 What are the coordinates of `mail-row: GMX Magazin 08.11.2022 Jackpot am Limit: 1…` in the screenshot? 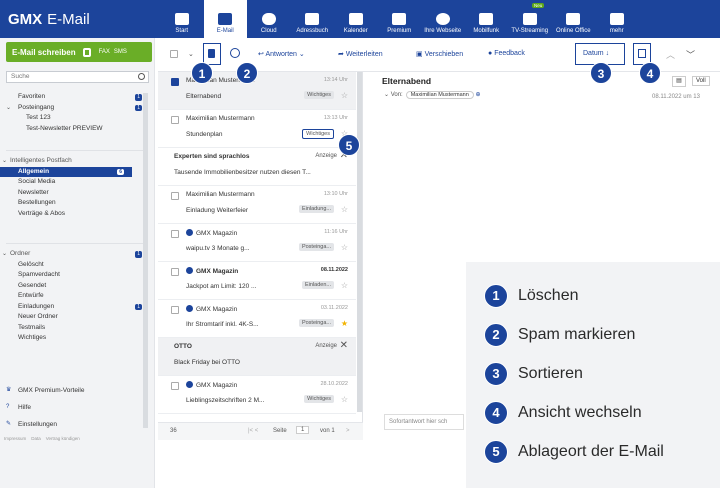 It's located at (257, 281).